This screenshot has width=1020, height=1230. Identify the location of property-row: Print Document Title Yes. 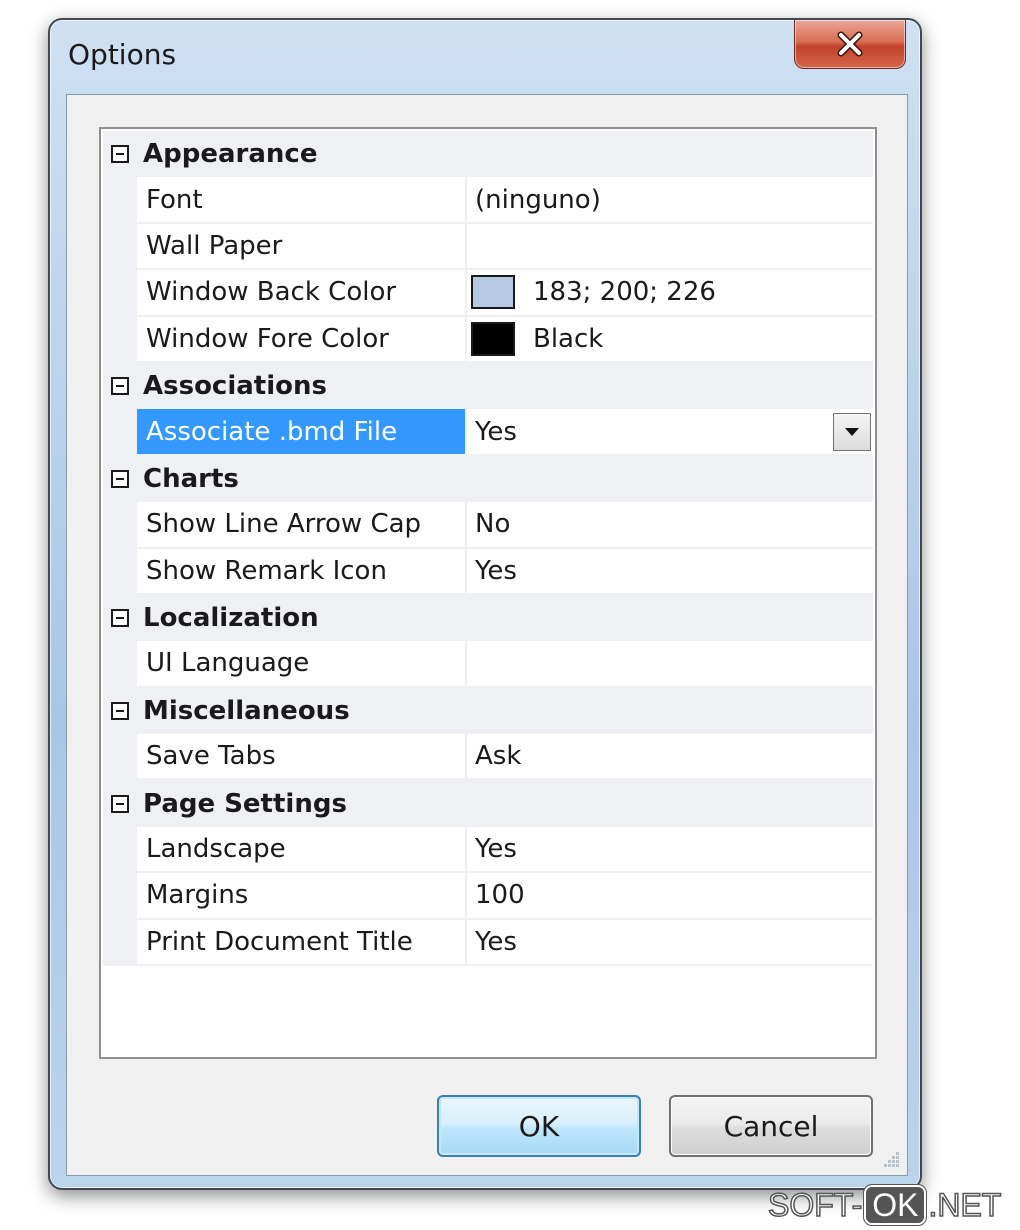
(488, 943).